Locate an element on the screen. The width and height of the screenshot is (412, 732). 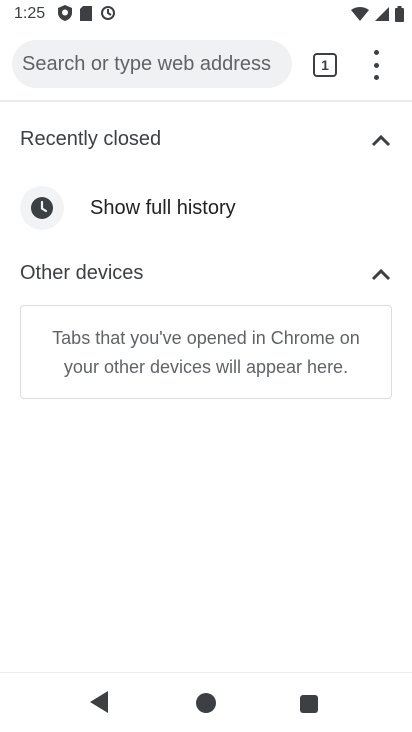
show-full-history-item: Show full history is located at coordinates (206, 209).